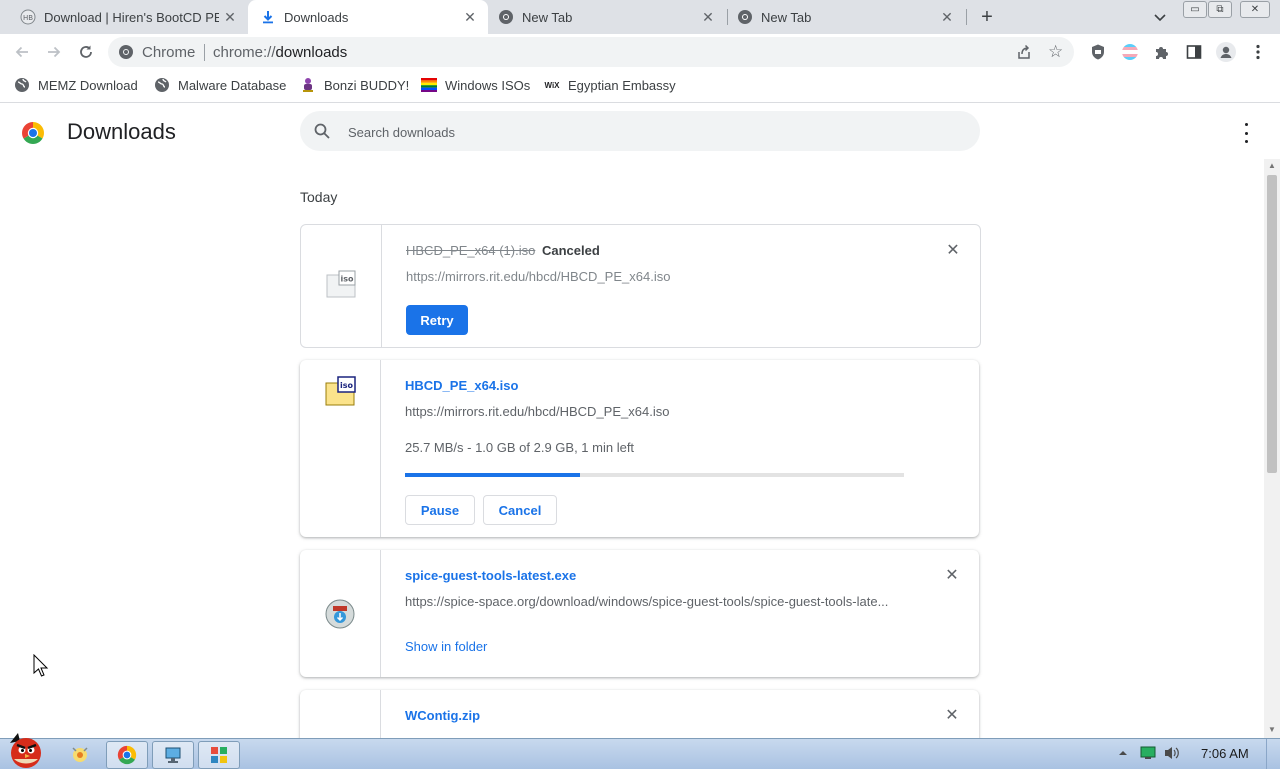  I want to click on flag-extension-icon, so click(1130, 52).